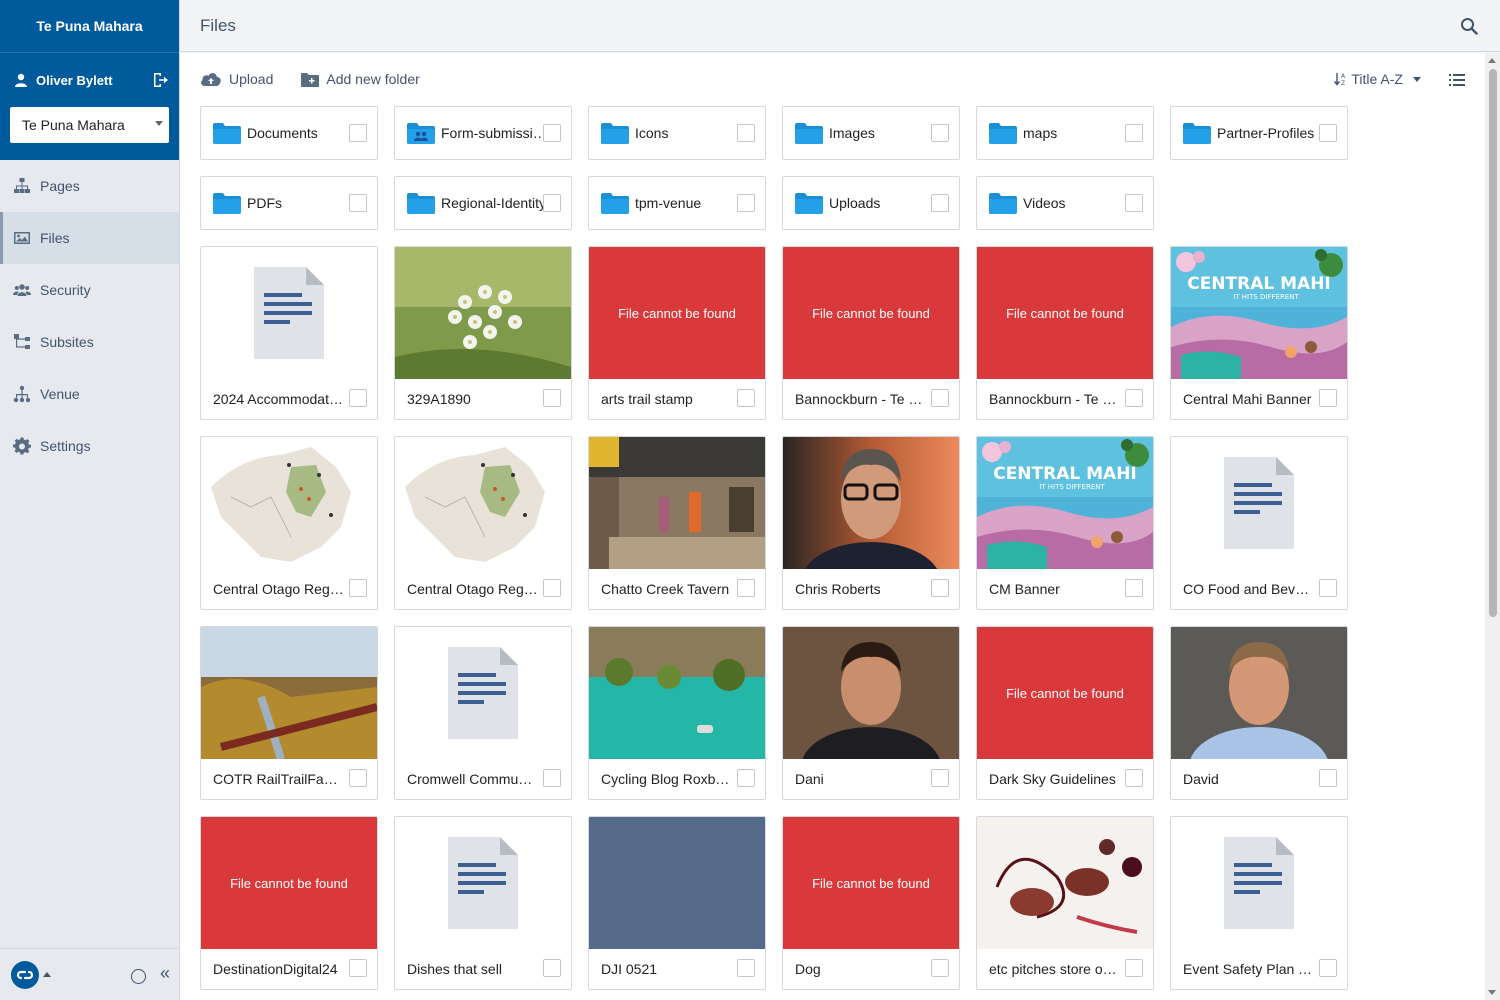 The height and width of the screenshot is (1000, 1500). I want to click on folder-item: Documents, so click(289, 133).